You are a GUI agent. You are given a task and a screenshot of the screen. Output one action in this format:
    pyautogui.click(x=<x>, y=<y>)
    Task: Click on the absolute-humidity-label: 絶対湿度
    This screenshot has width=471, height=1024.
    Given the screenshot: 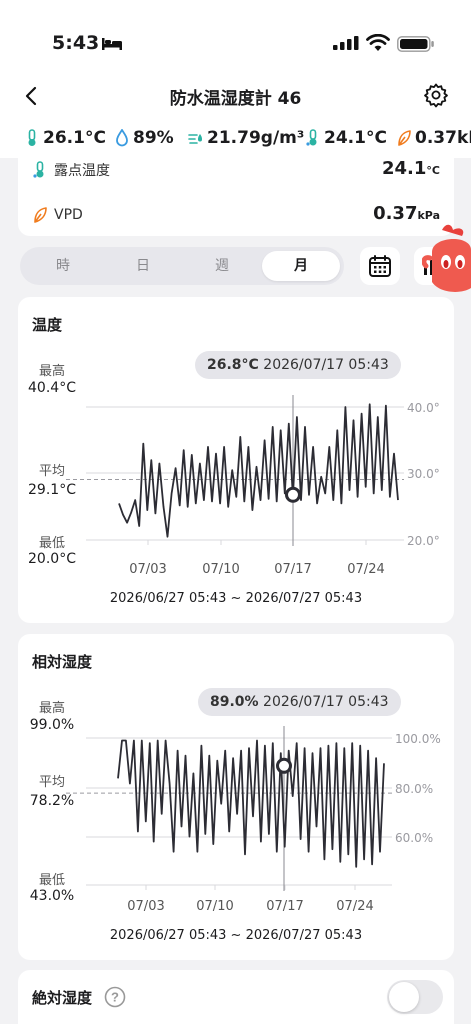 What is the action you would take?
    pyautogui.click(x=62, y=998)
    